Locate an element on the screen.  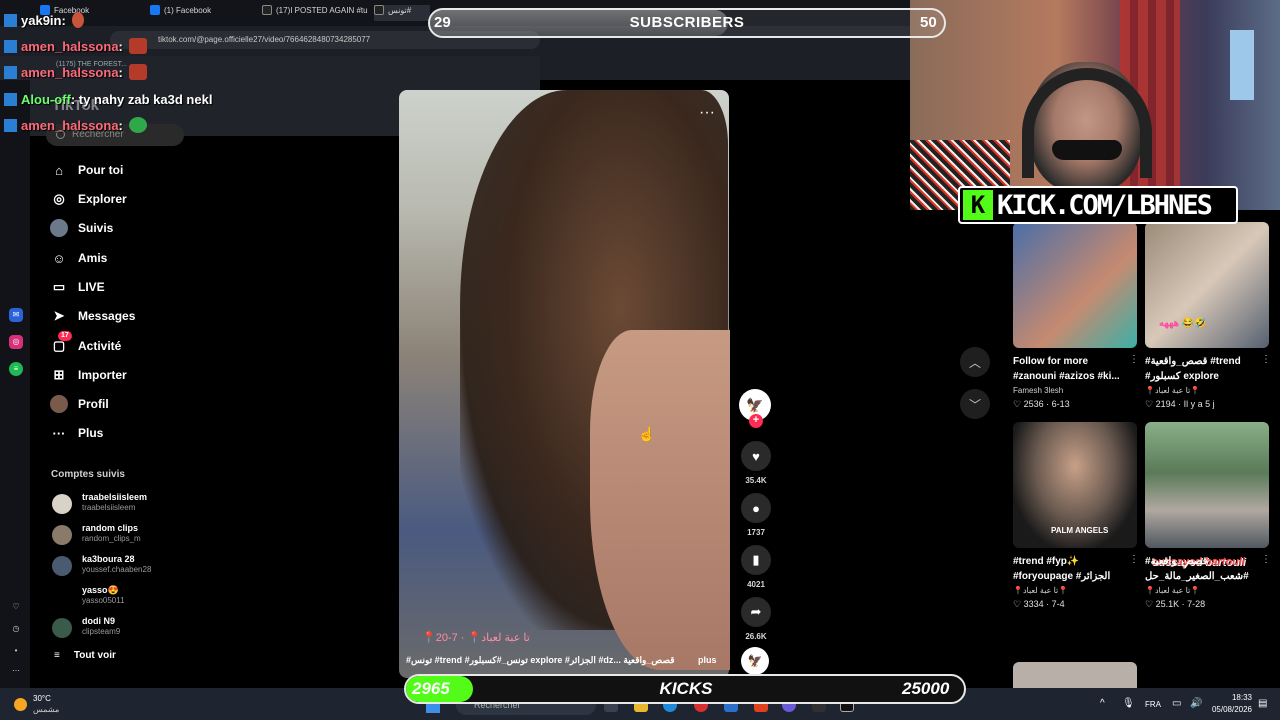
next-video-button: ﹀ is located at coordinates (975, 404).